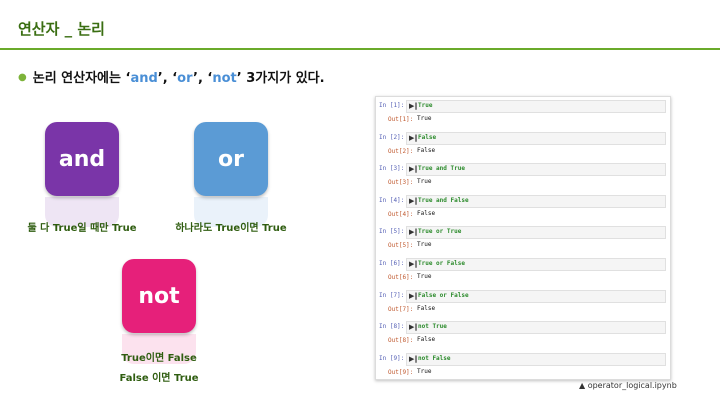  What do you see at coordinates (159, 358) in the screenshot?
I see `not-operator-description-1: True이면 False` at bounding box center [159, 358].